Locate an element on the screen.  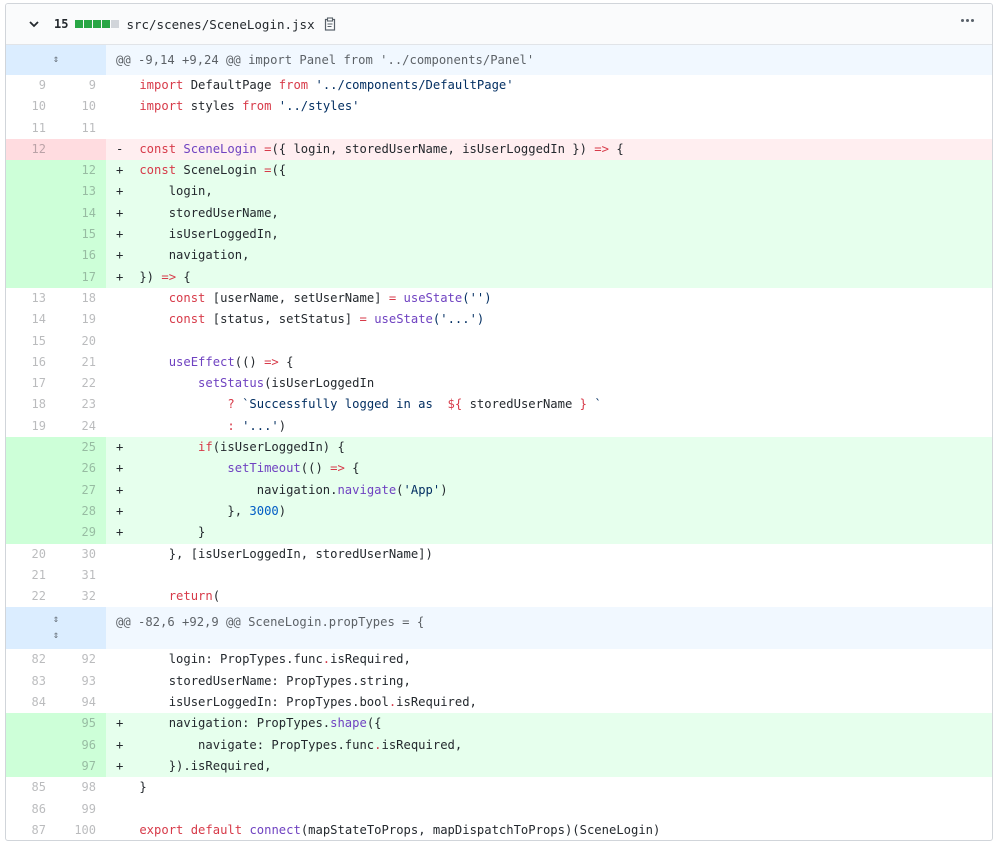
new-line-number: 16 is located at coordinates (81, 256).